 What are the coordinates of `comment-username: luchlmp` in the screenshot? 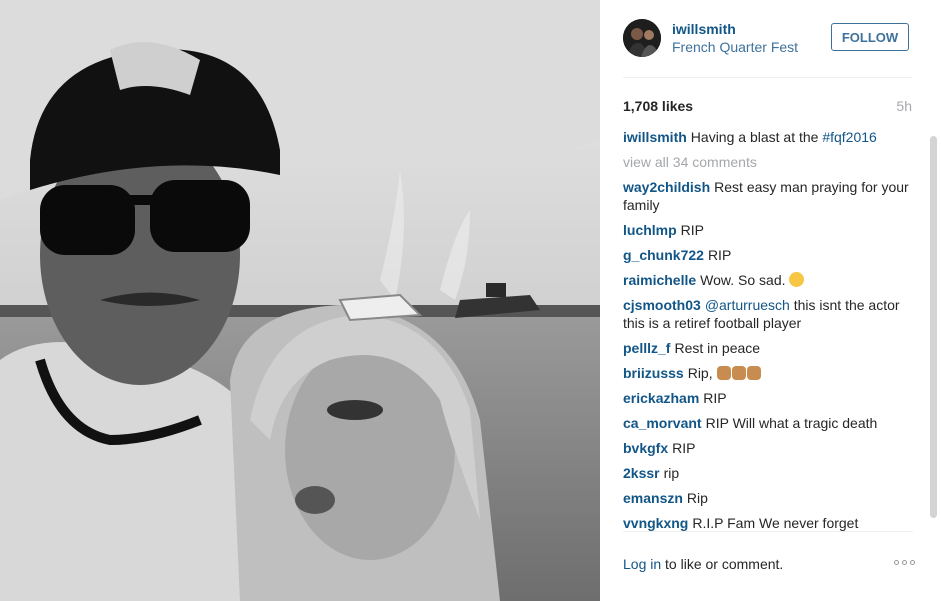 It's located at (650, 230).